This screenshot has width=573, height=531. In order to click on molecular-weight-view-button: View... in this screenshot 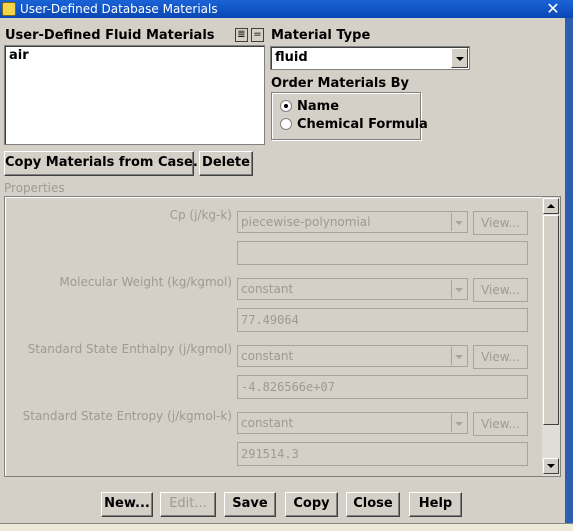, I will do `click(500, 290)`.